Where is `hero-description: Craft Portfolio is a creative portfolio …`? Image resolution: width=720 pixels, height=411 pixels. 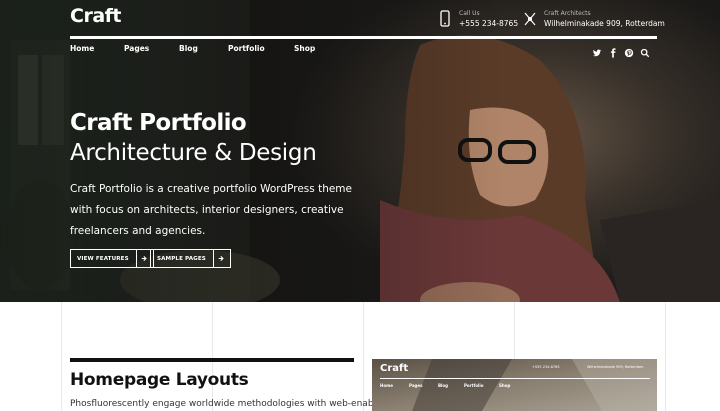 hero-description: Craft Portfolio is a creative portfolio … is located at coordinates (211, 210).